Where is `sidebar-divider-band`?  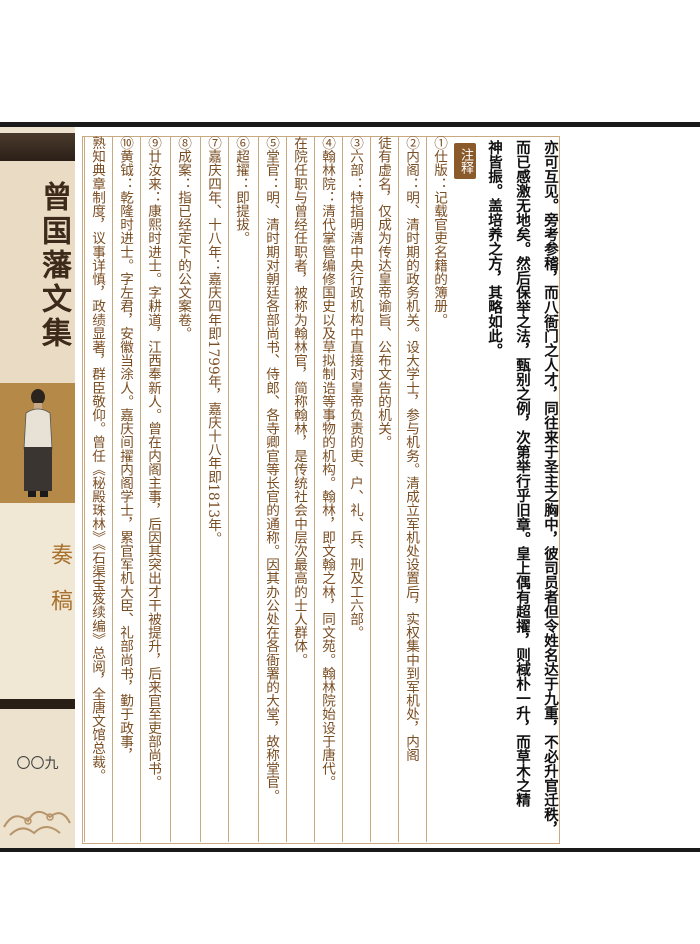
sidebar-divider-band is located at coordinates (37, 704).